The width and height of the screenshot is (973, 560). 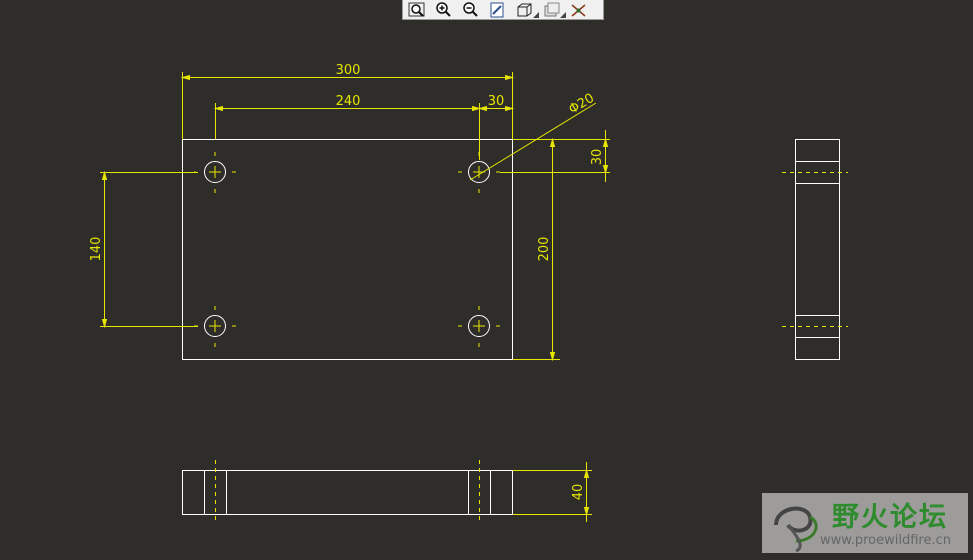 What do you see at coordinates (215, 326) in the screenshot?
I see `hole-bottom-left` at bounding box center [215, 326].